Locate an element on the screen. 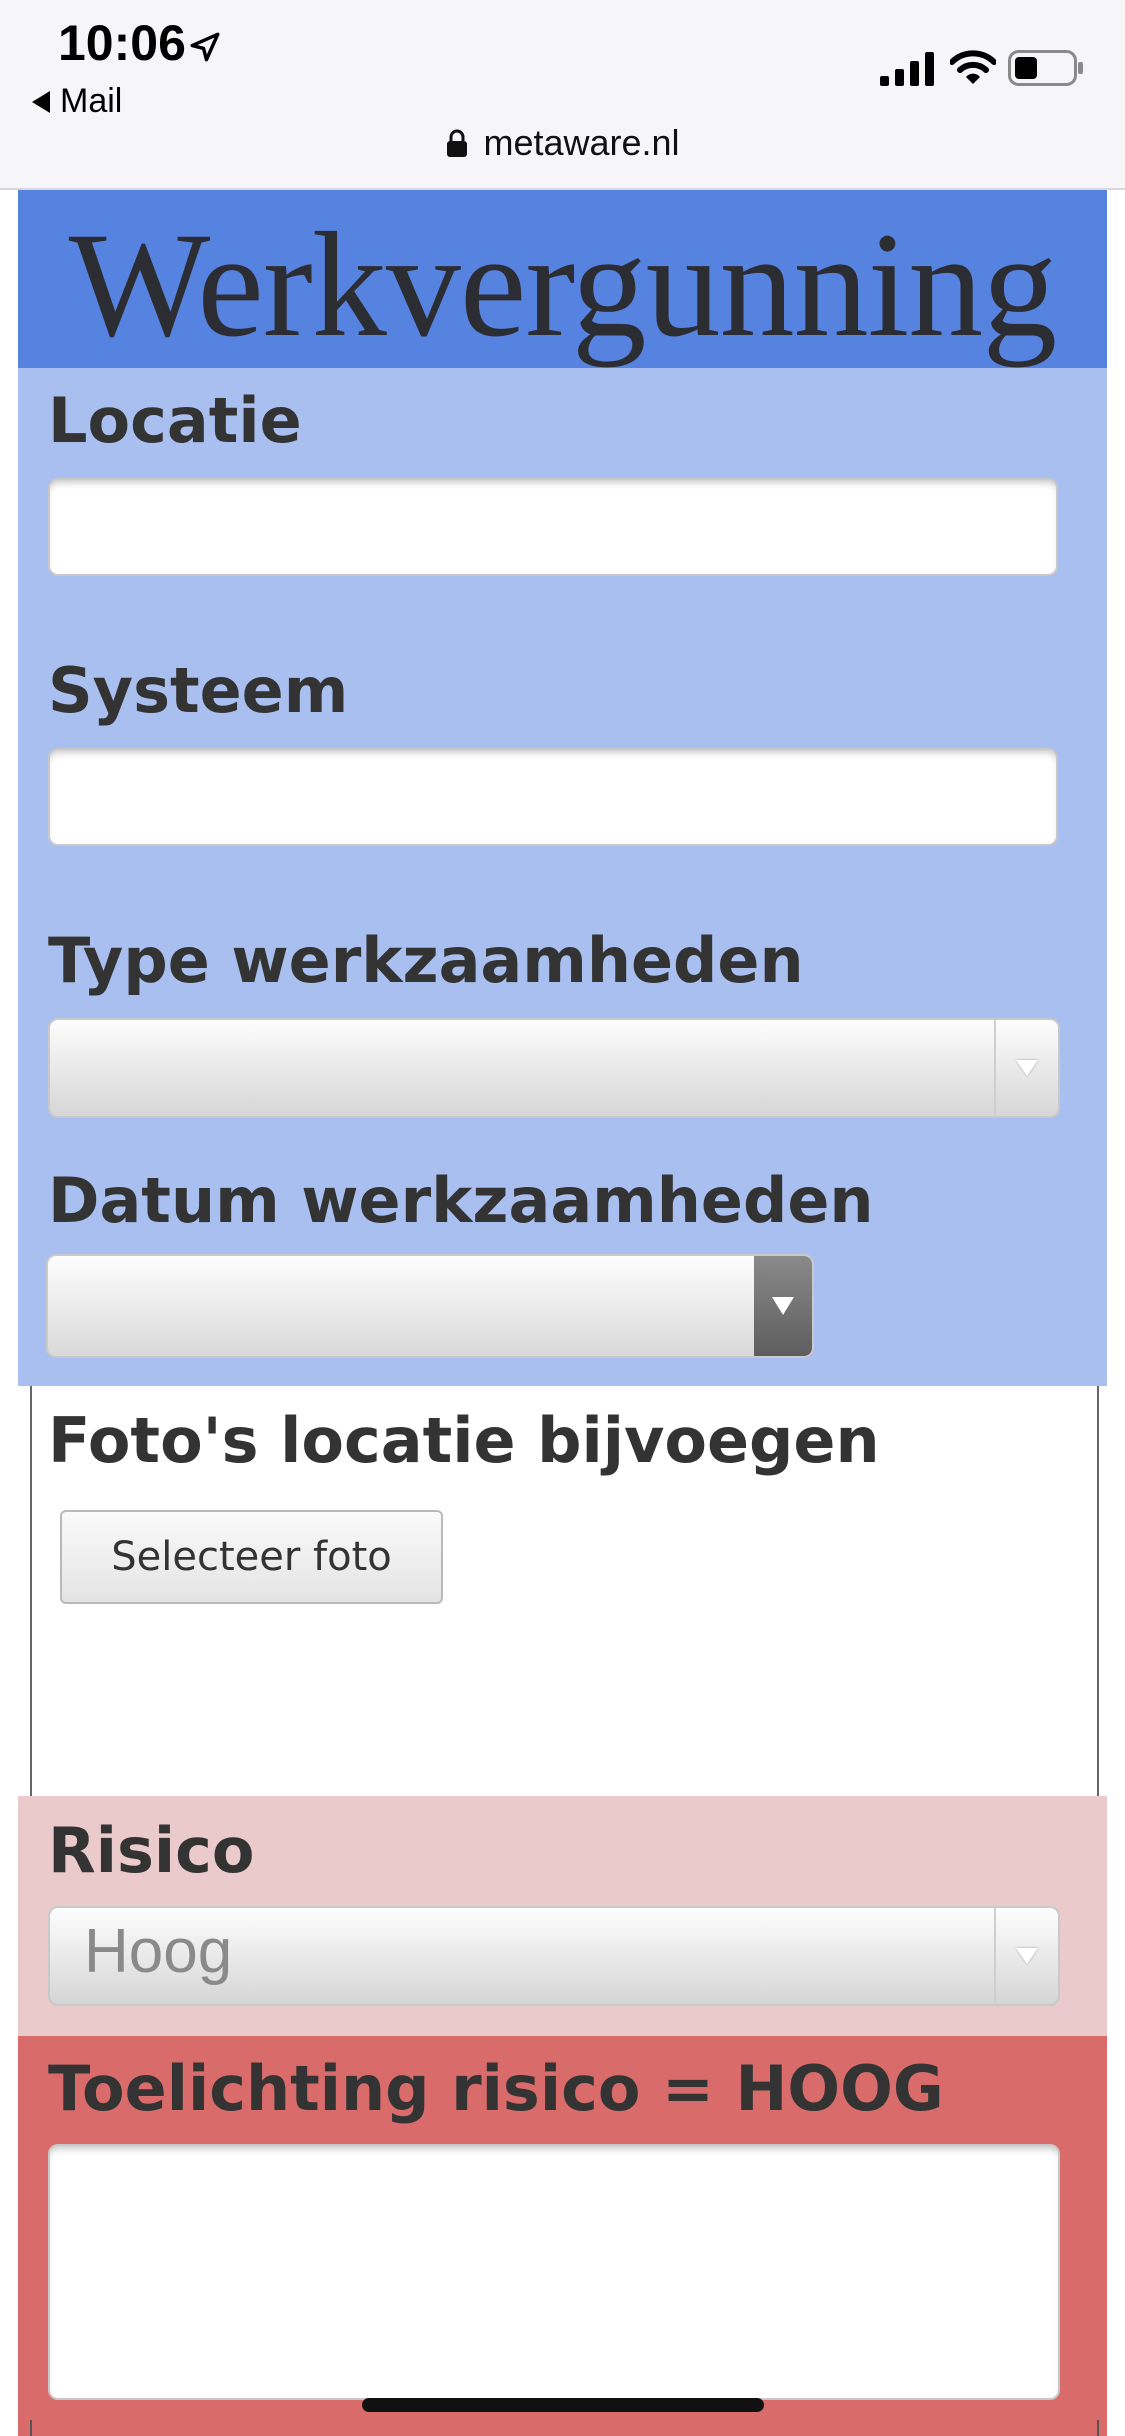 Image resolution: width=1125 pixels, height=2436 pixels. address-bar: metaware.nl is located at coordinates (562, 143).